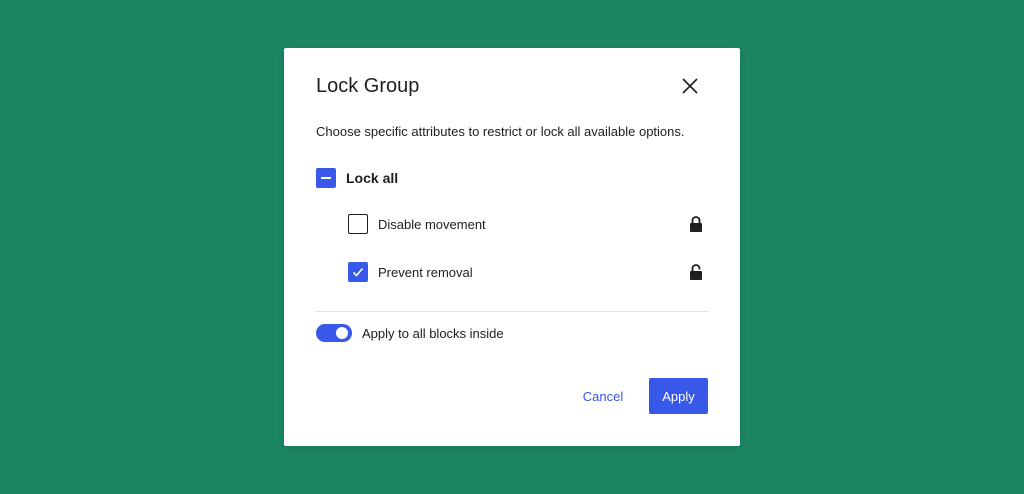  What do you see at coordinates (334, 333) in the screenshot?
I see `apply-inside-toggle` at bounding box center [334, 333].